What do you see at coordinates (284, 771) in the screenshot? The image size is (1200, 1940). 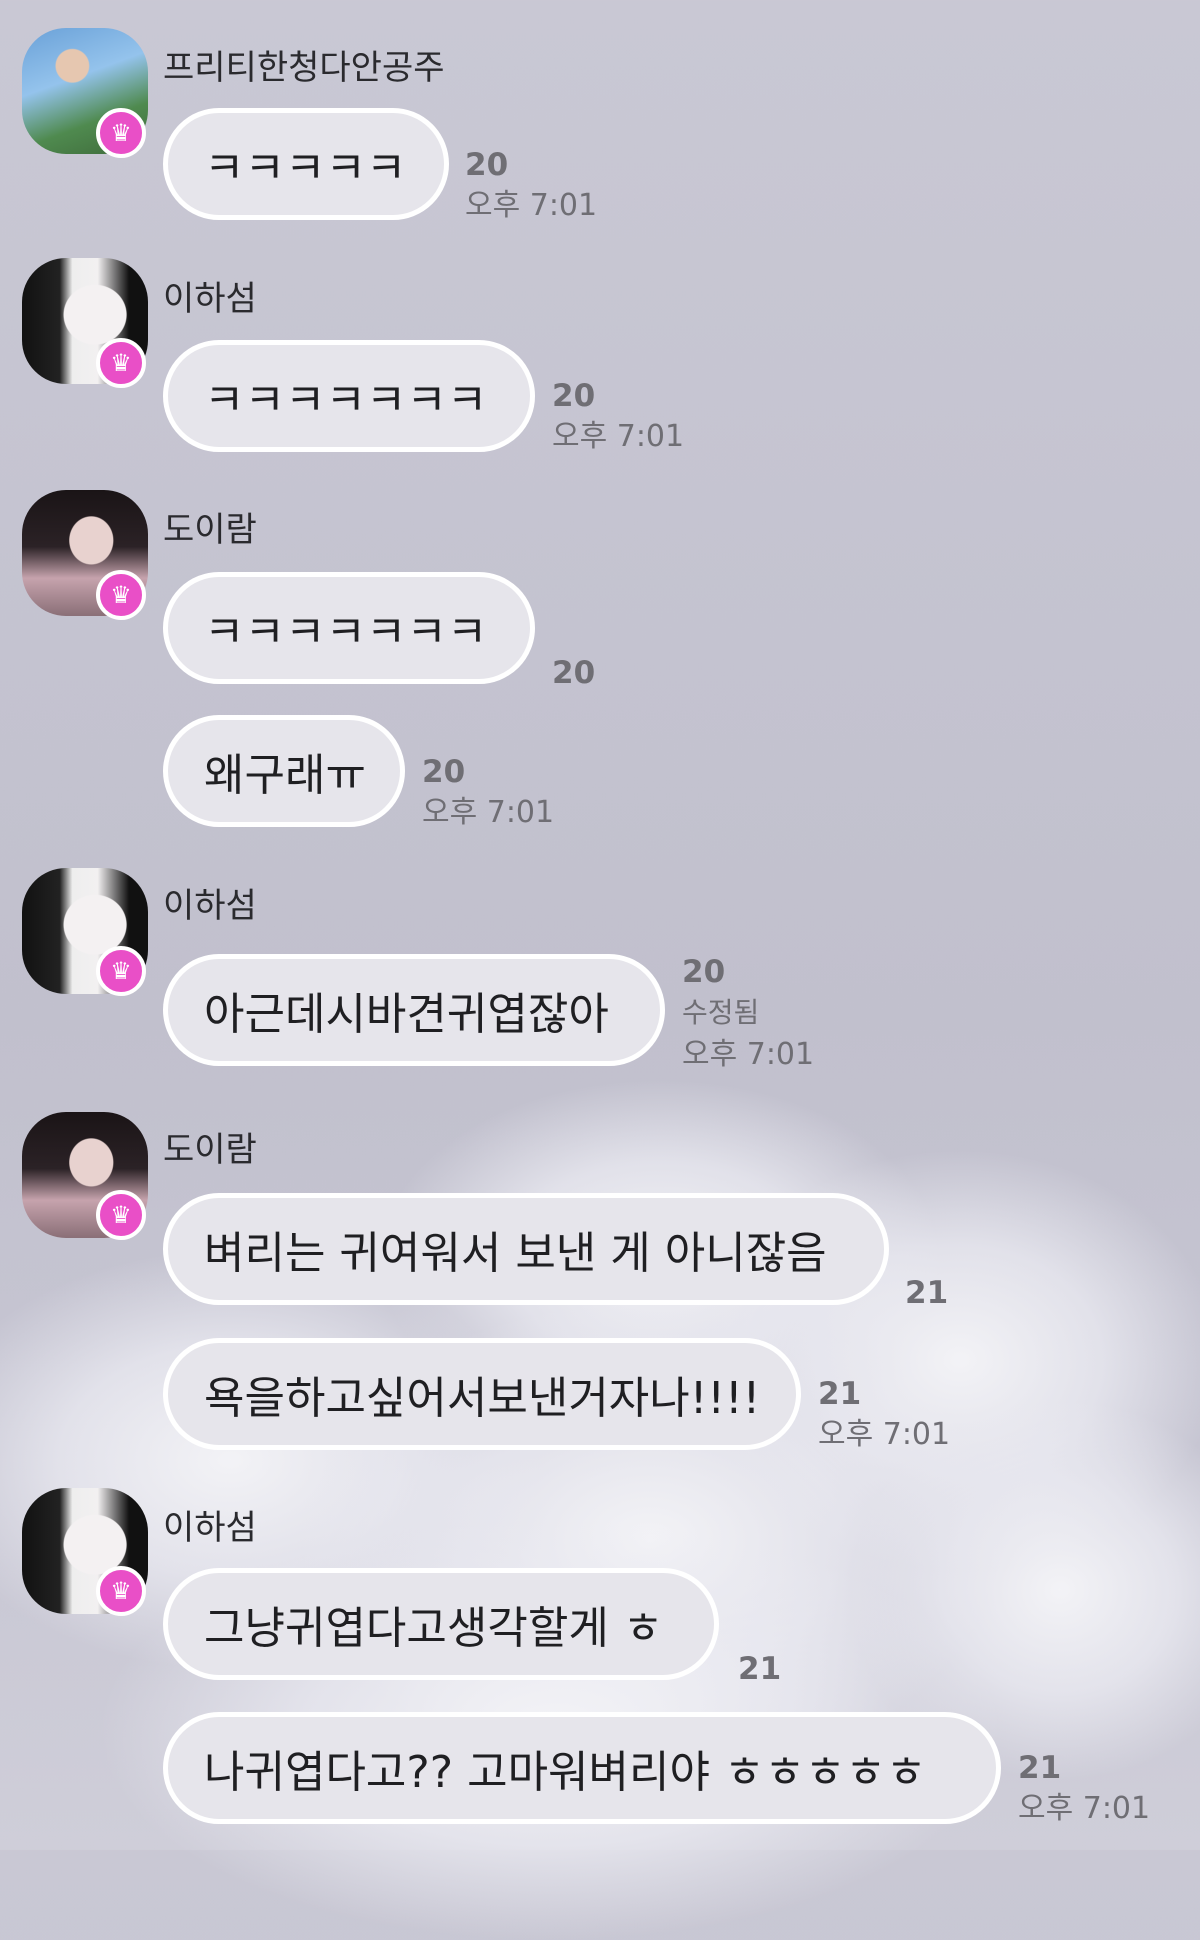 I see `message-bubble: 왜구래ㅠ` at bounding box center [284, 771].